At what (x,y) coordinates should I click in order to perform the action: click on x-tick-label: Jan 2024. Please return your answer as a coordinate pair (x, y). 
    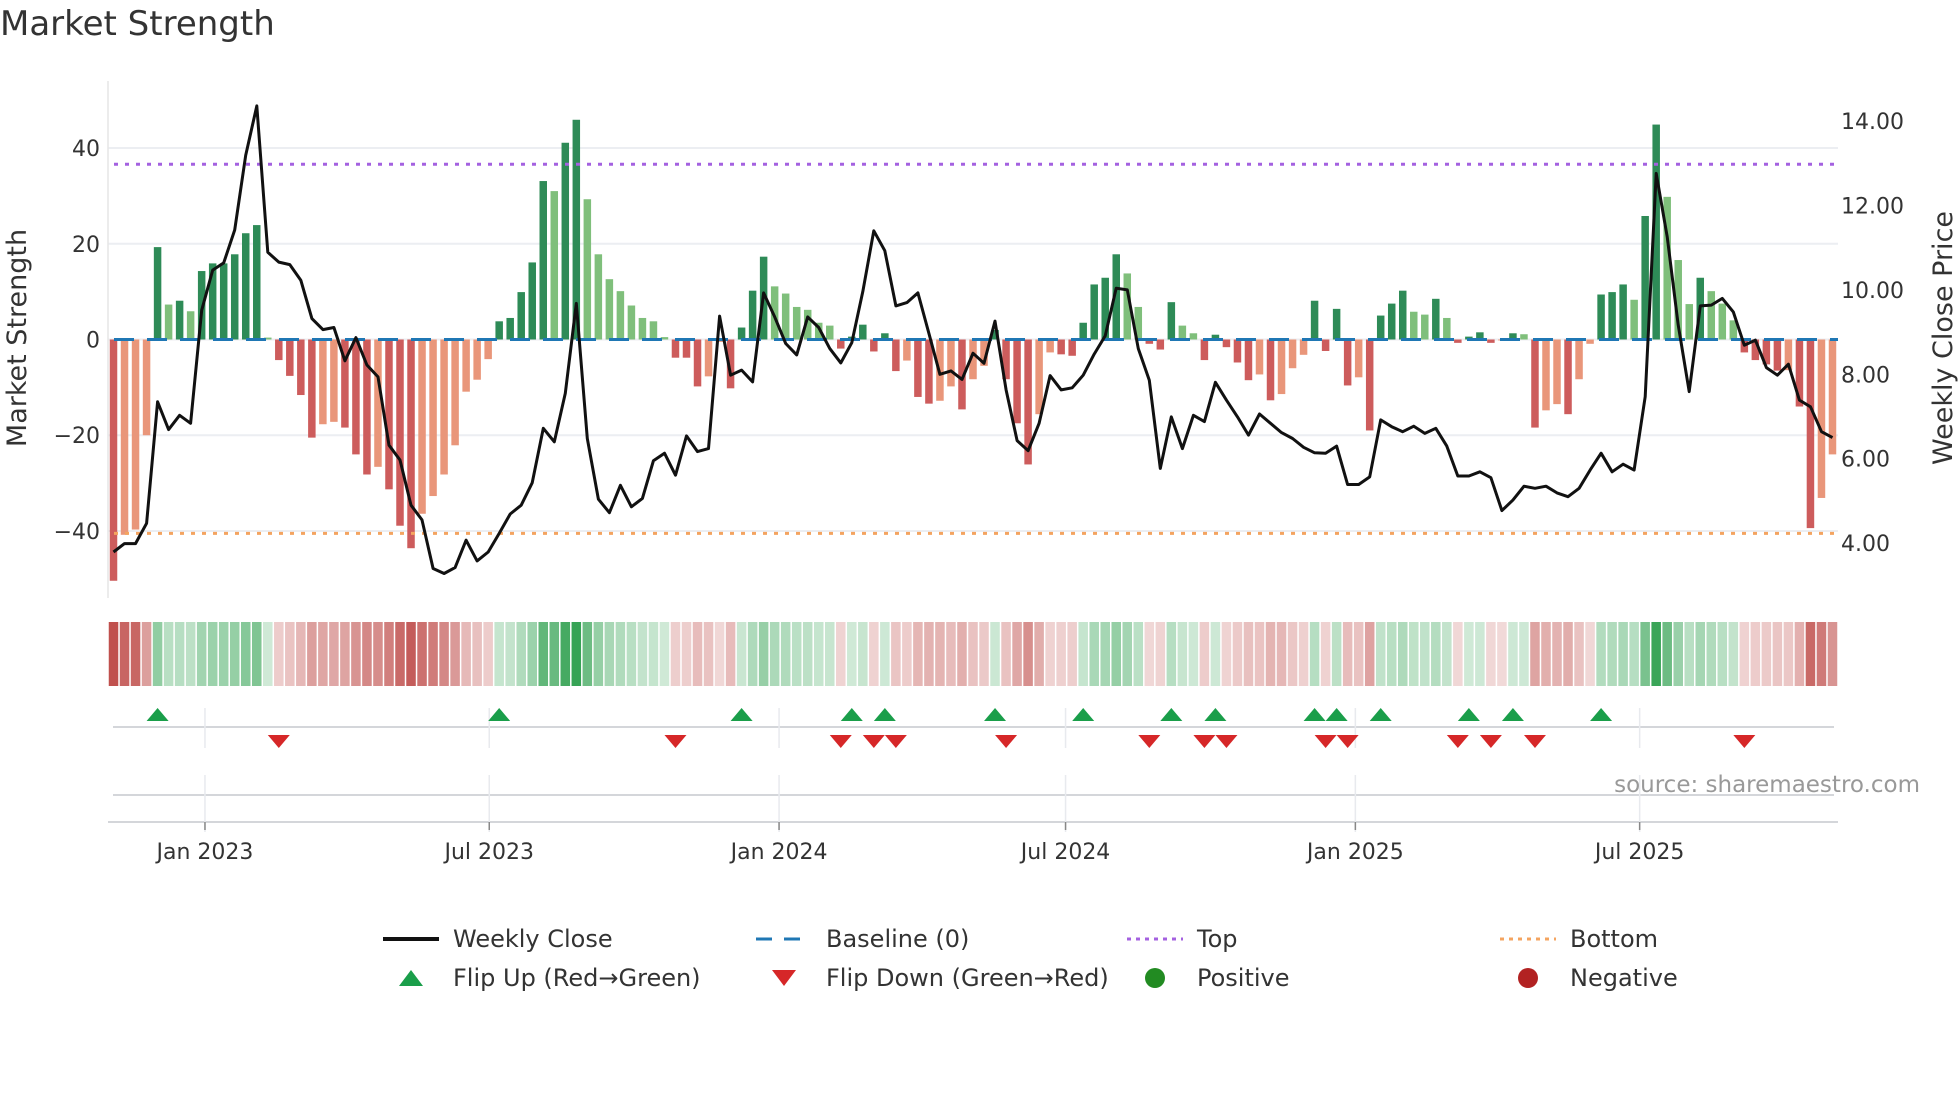
    Looking at the image, I should click on (778, 852).